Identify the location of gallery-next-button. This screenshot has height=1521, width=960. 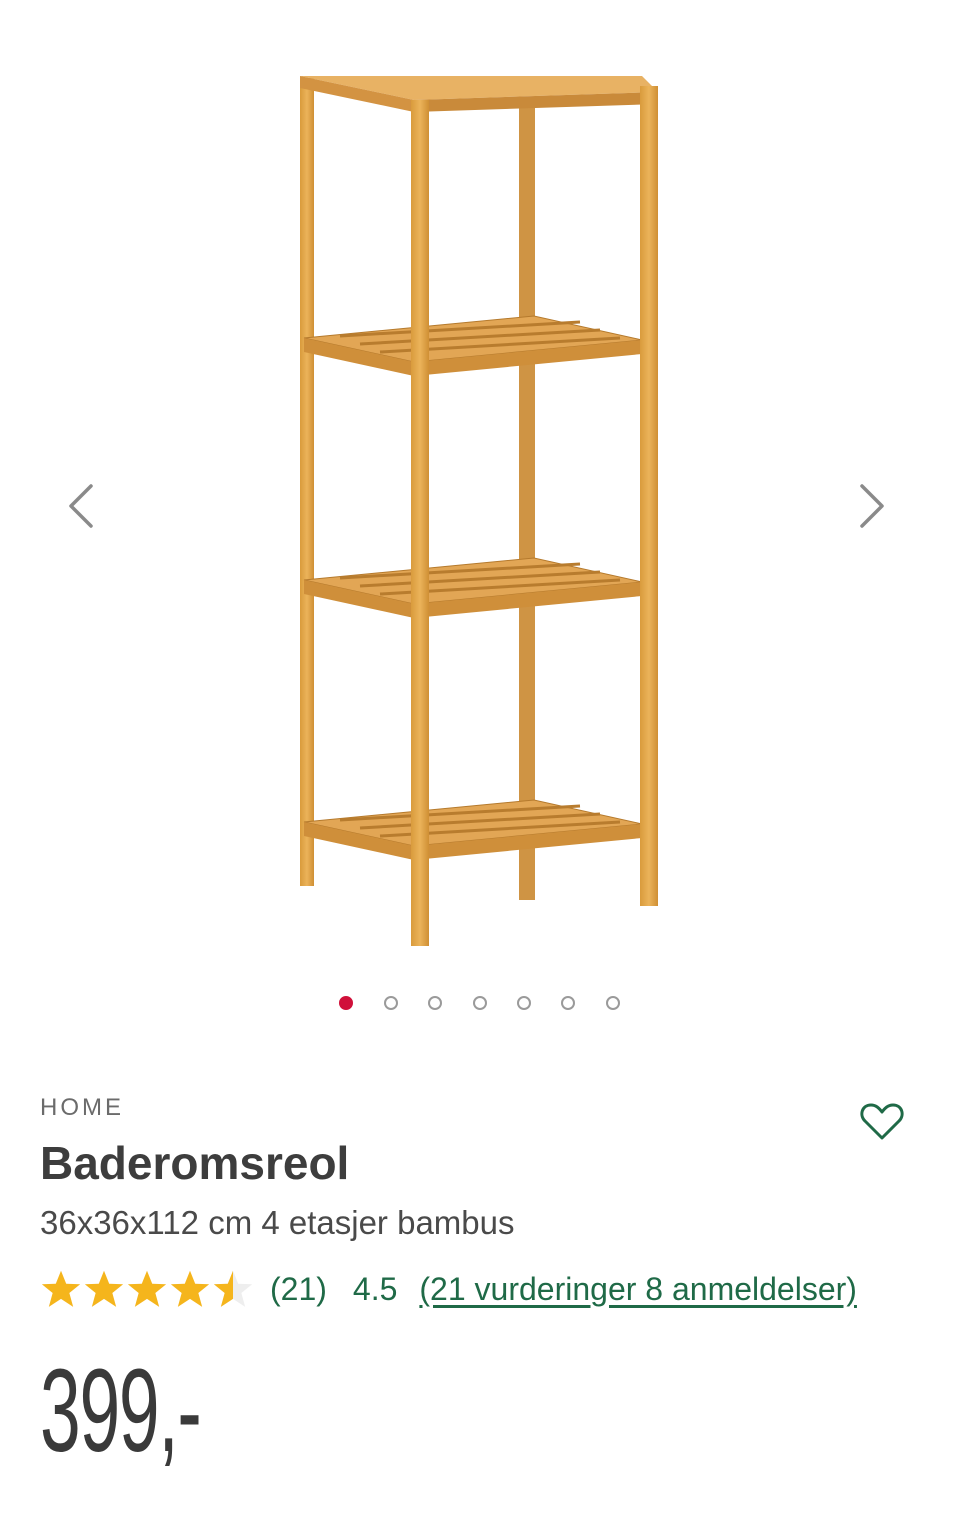
(873, 506).